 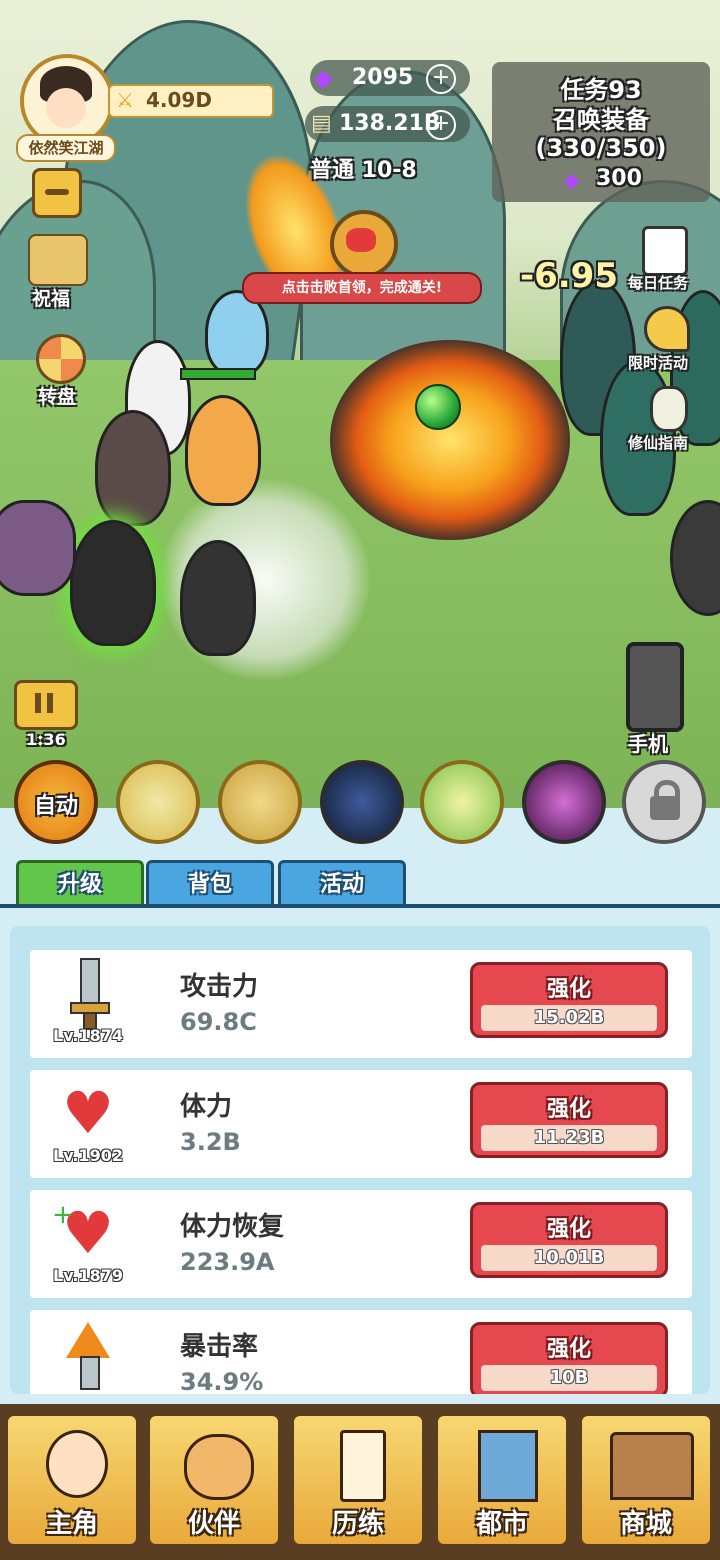 What do you see at coordinates (357, 1524) in the screenshot?
I see `nav-label: 历练` at bounding box center [357, 1524].